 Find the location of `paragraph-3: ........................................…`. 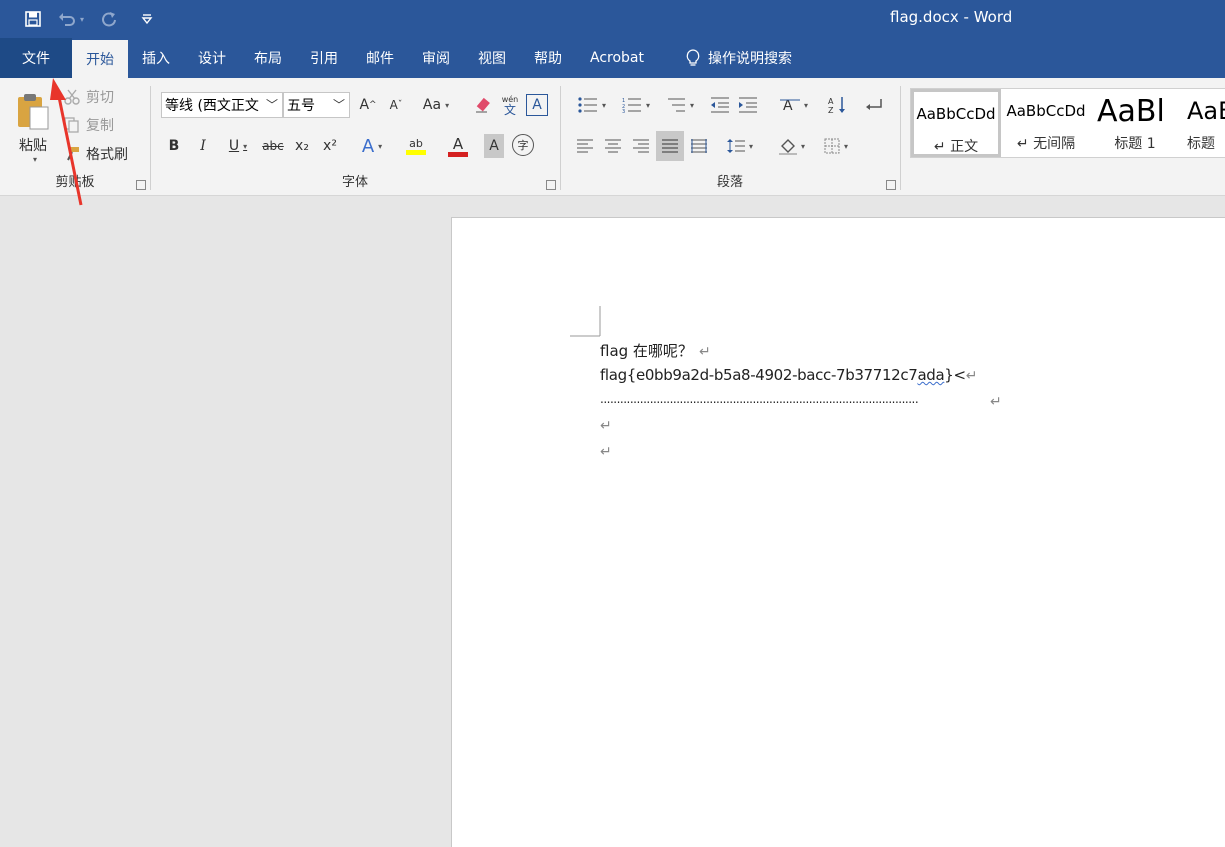

paragraph-3: ........................................… is located at coordinates (800, 399).